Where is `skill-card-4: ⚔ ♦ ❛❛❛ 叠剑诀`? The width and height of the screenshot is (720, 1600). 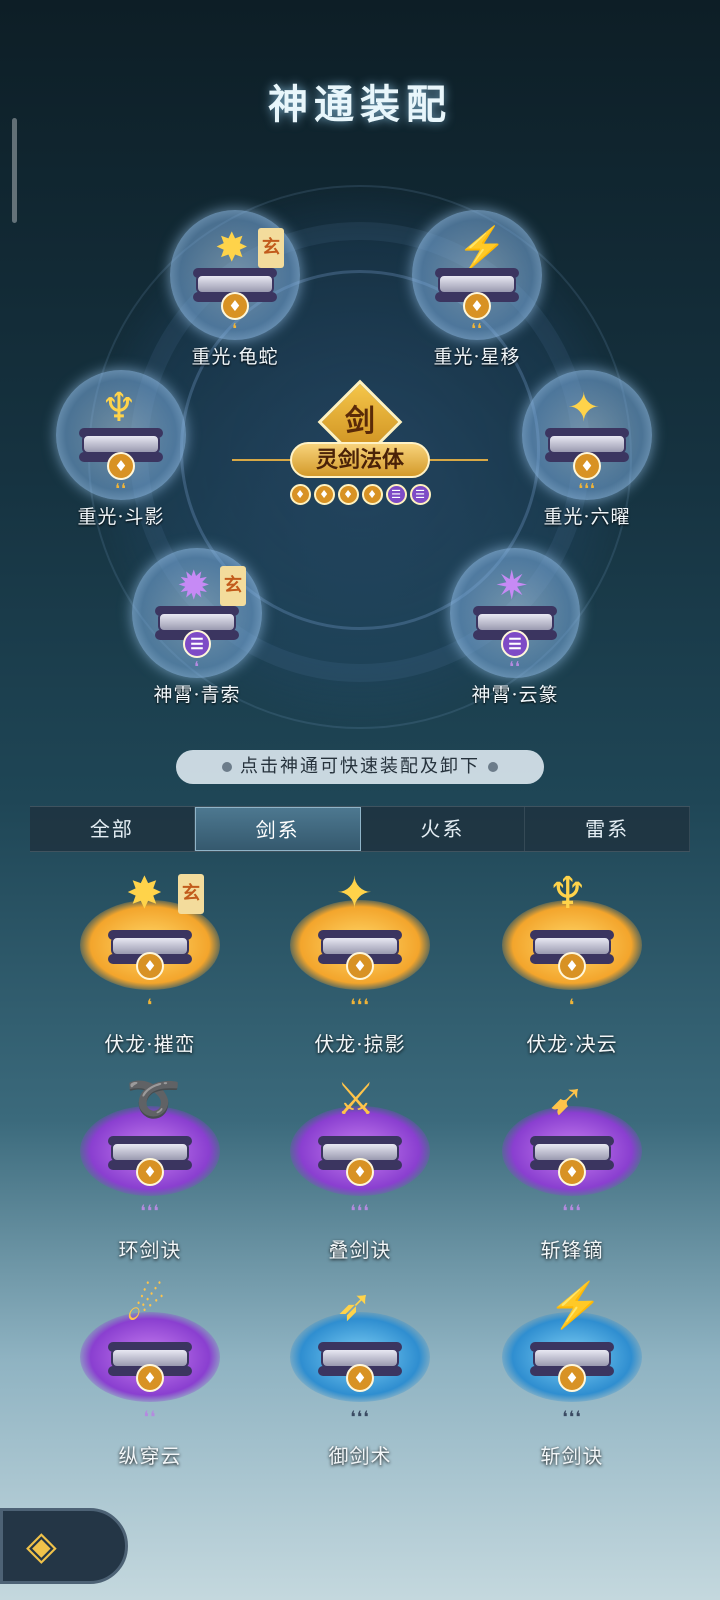 skill-card-4: ⚔ ♦ ❛❛❛ 叠剑诀 is located at coordinates (360, 1166).